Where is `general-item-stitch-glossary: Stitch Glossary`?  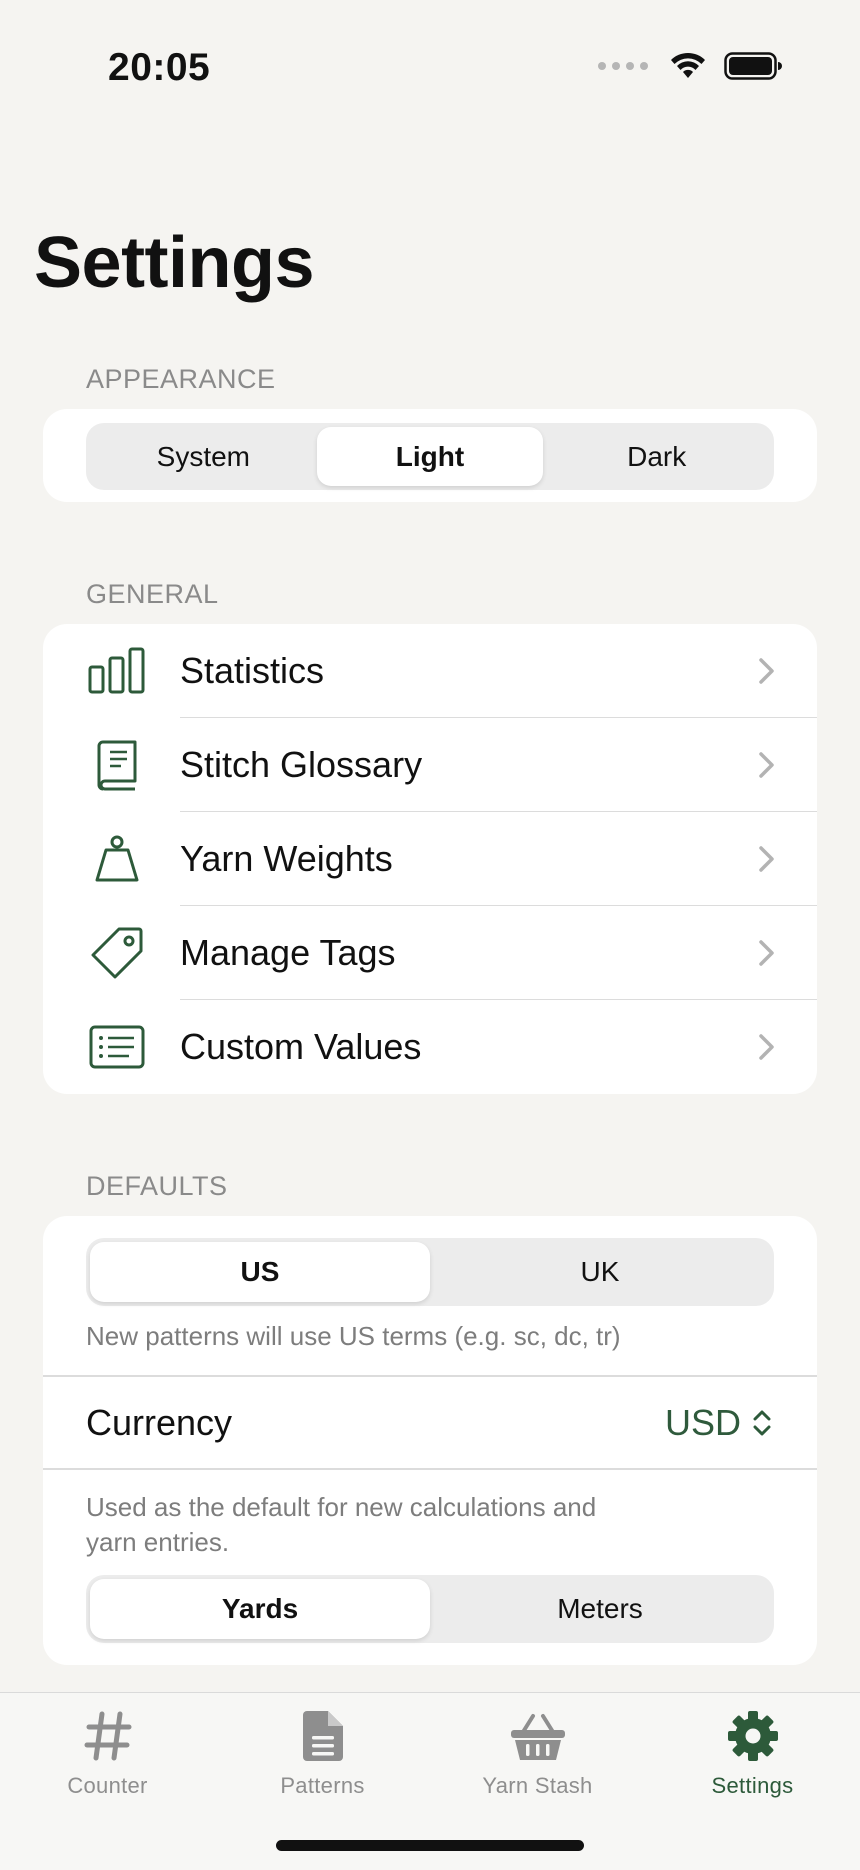 general-item-stitch-glossary: Stitch Glossary is located at coordinates (430, 765).